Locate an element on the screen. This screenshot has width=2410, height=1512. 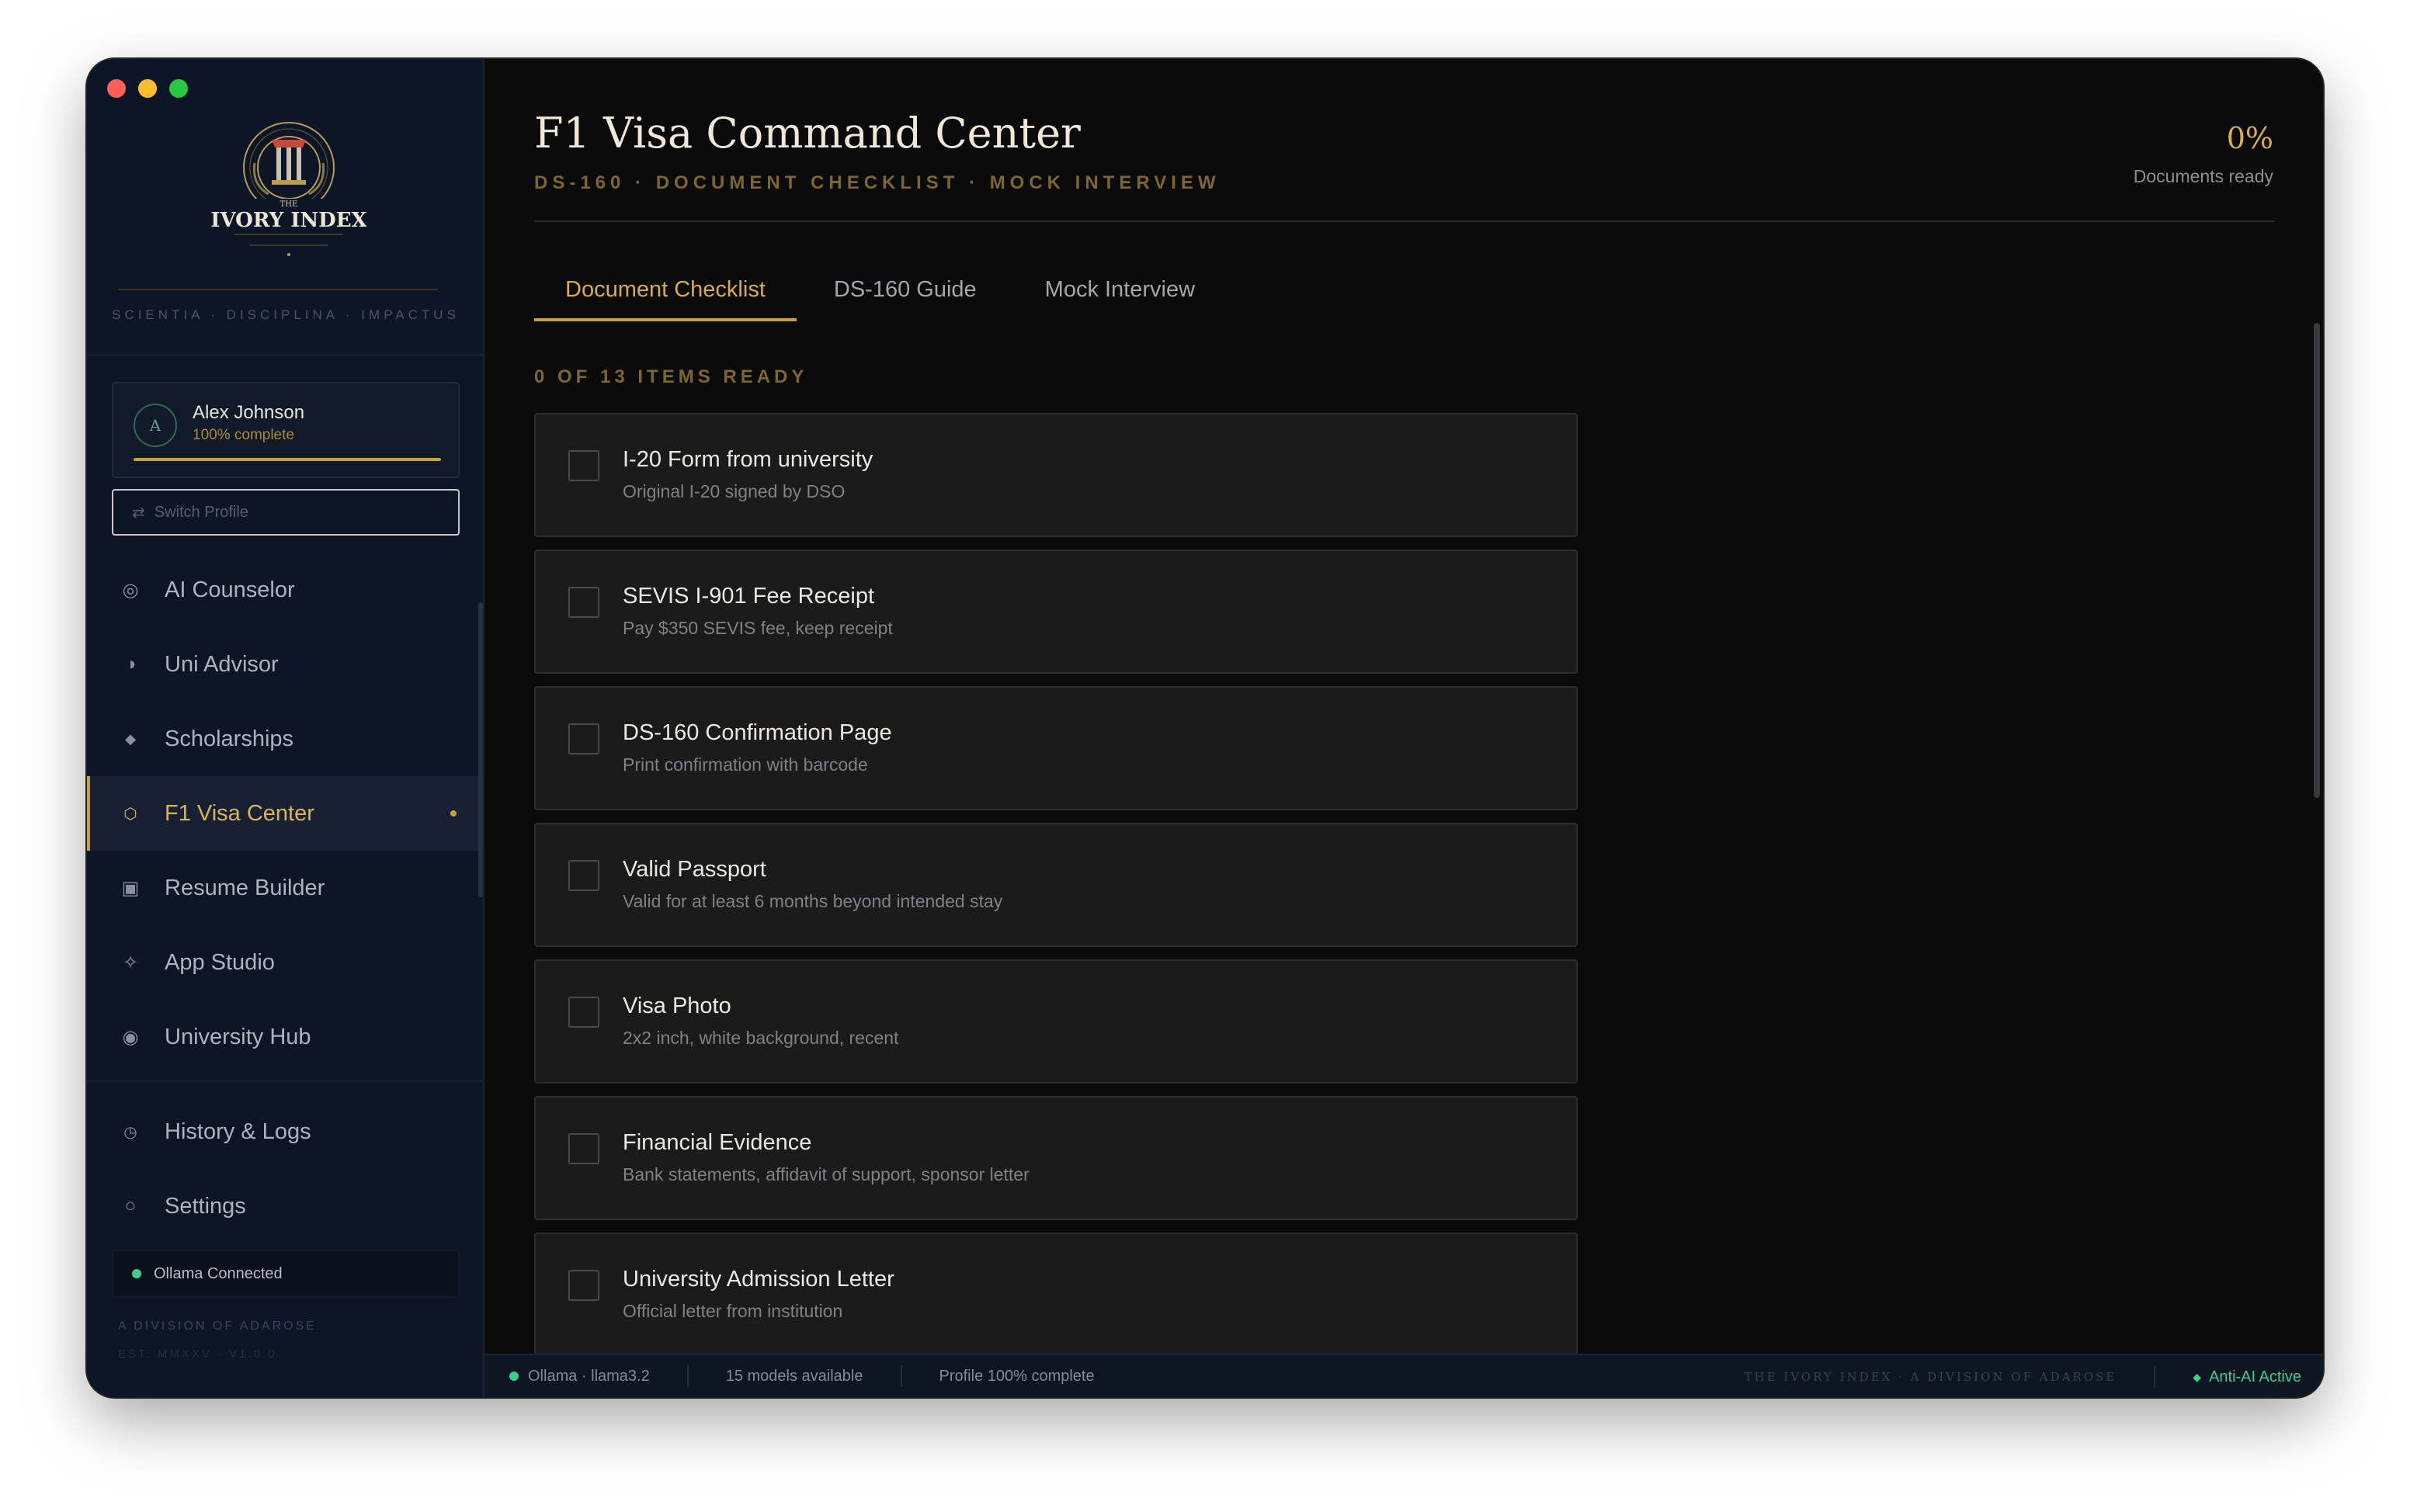
zoom-window-button is located at coordinates (178, 88).